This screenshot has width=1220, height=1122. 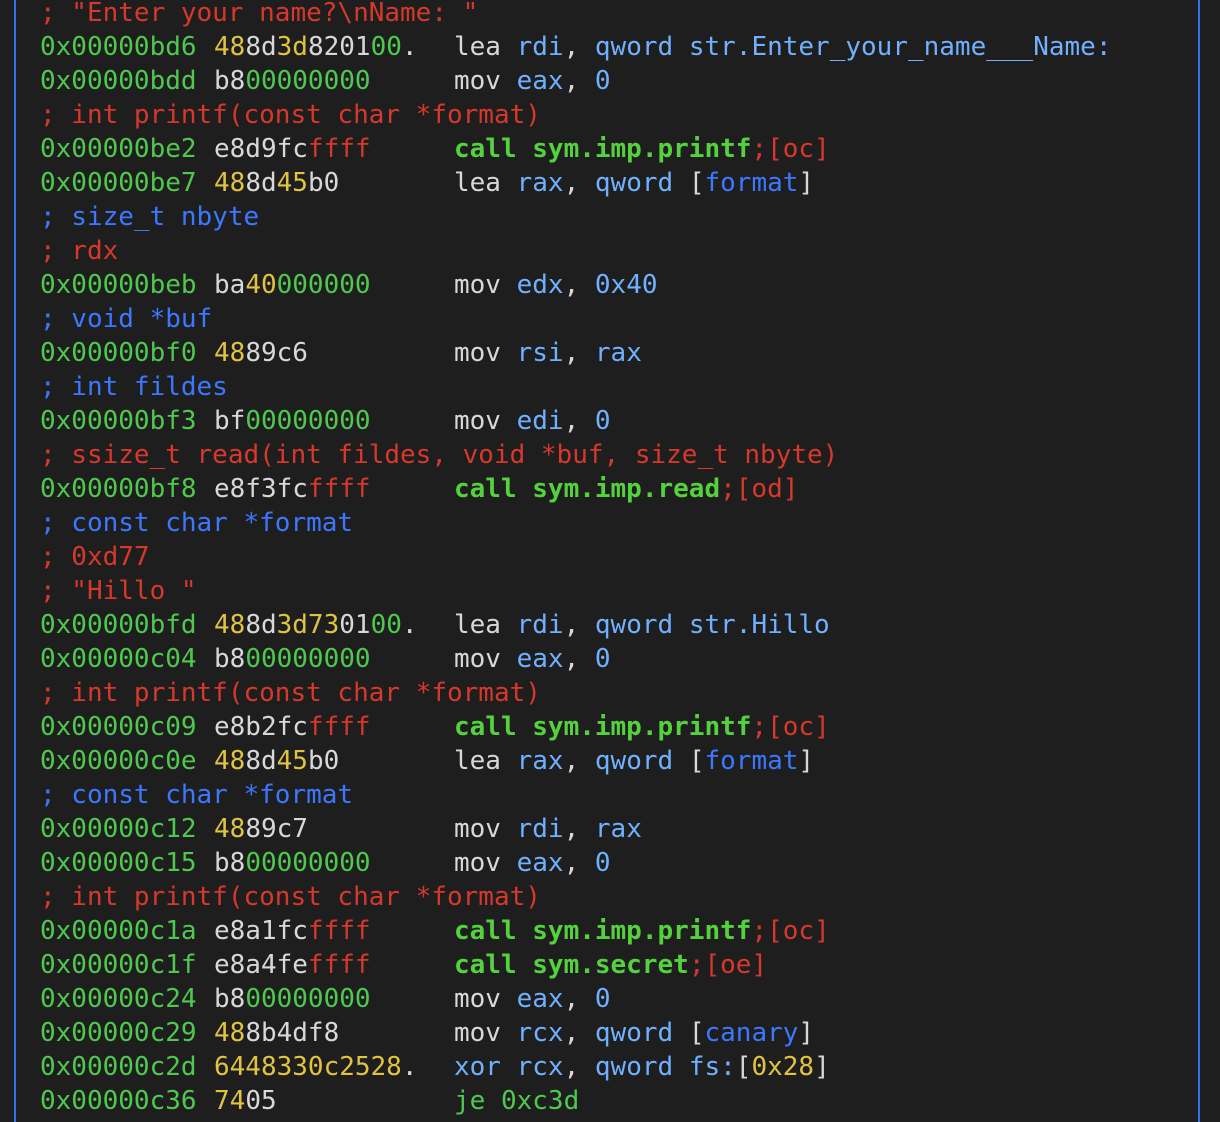 I want to click on address: 0x00000be7, so click(x=118, y=183).